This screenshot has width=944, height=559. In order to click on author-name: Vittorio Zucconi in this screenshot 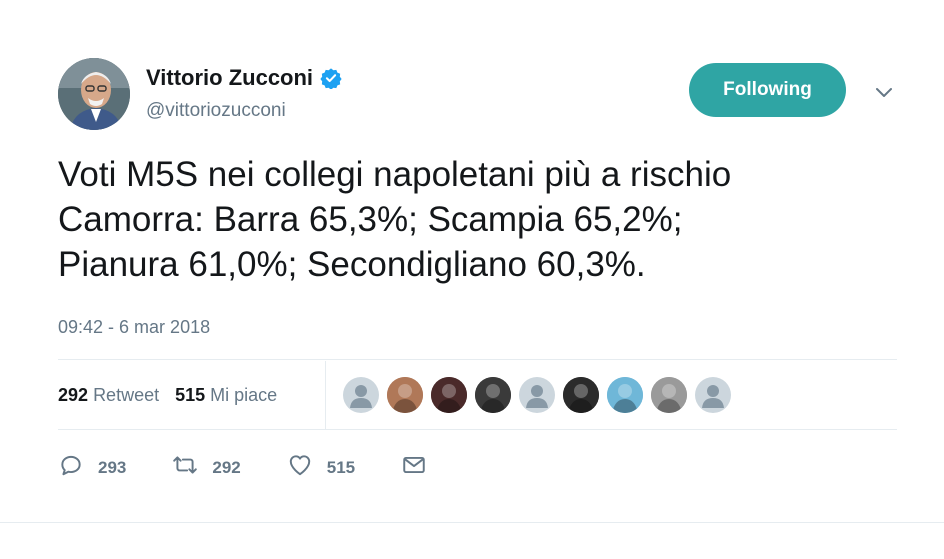, I will do `click(229, 78)`.